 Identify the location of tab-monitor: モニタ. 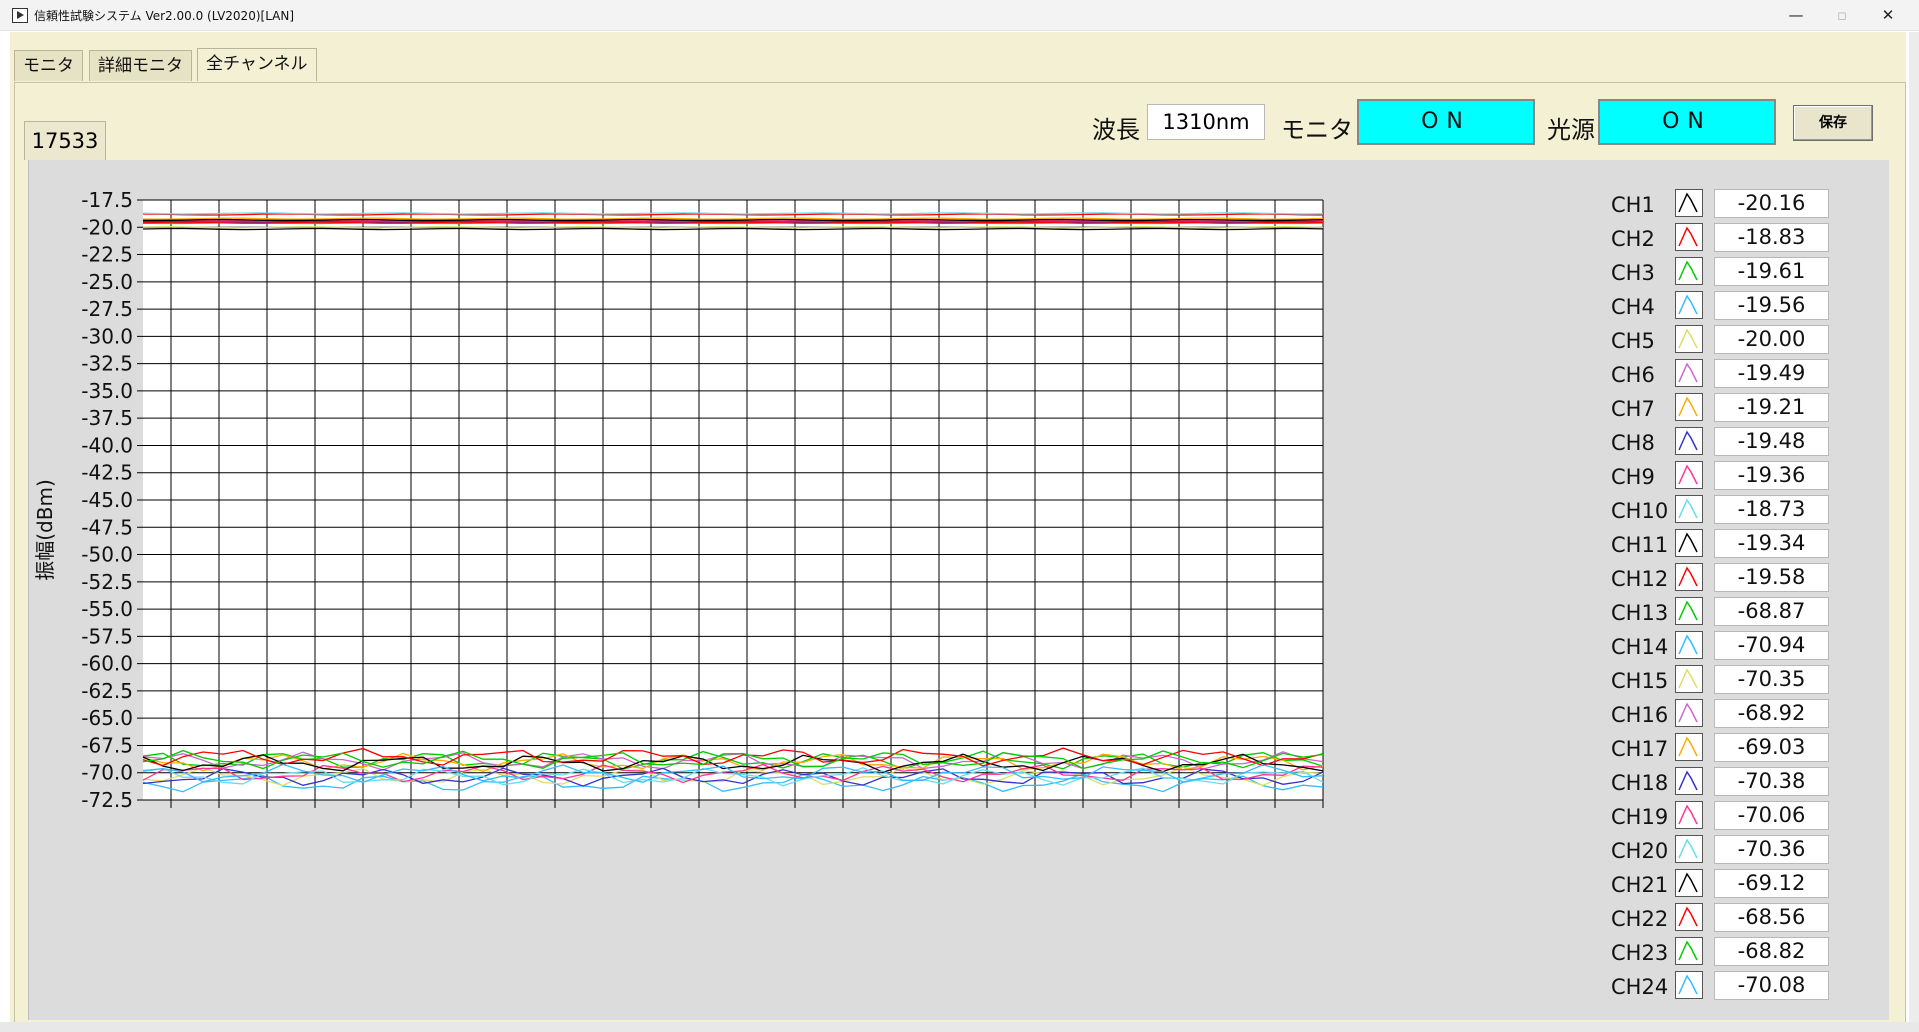
(48, 65).